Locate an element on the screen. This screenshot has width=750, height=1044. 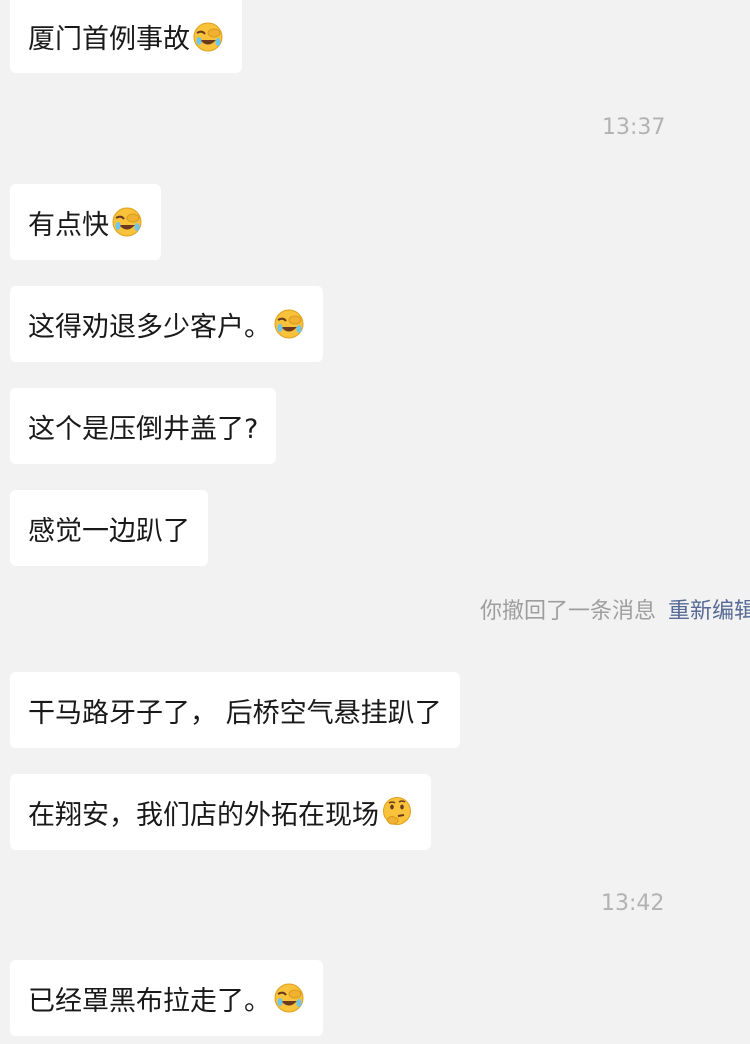
message-bubble: 感觉一边趴了 is located at coordinates (109, 528).